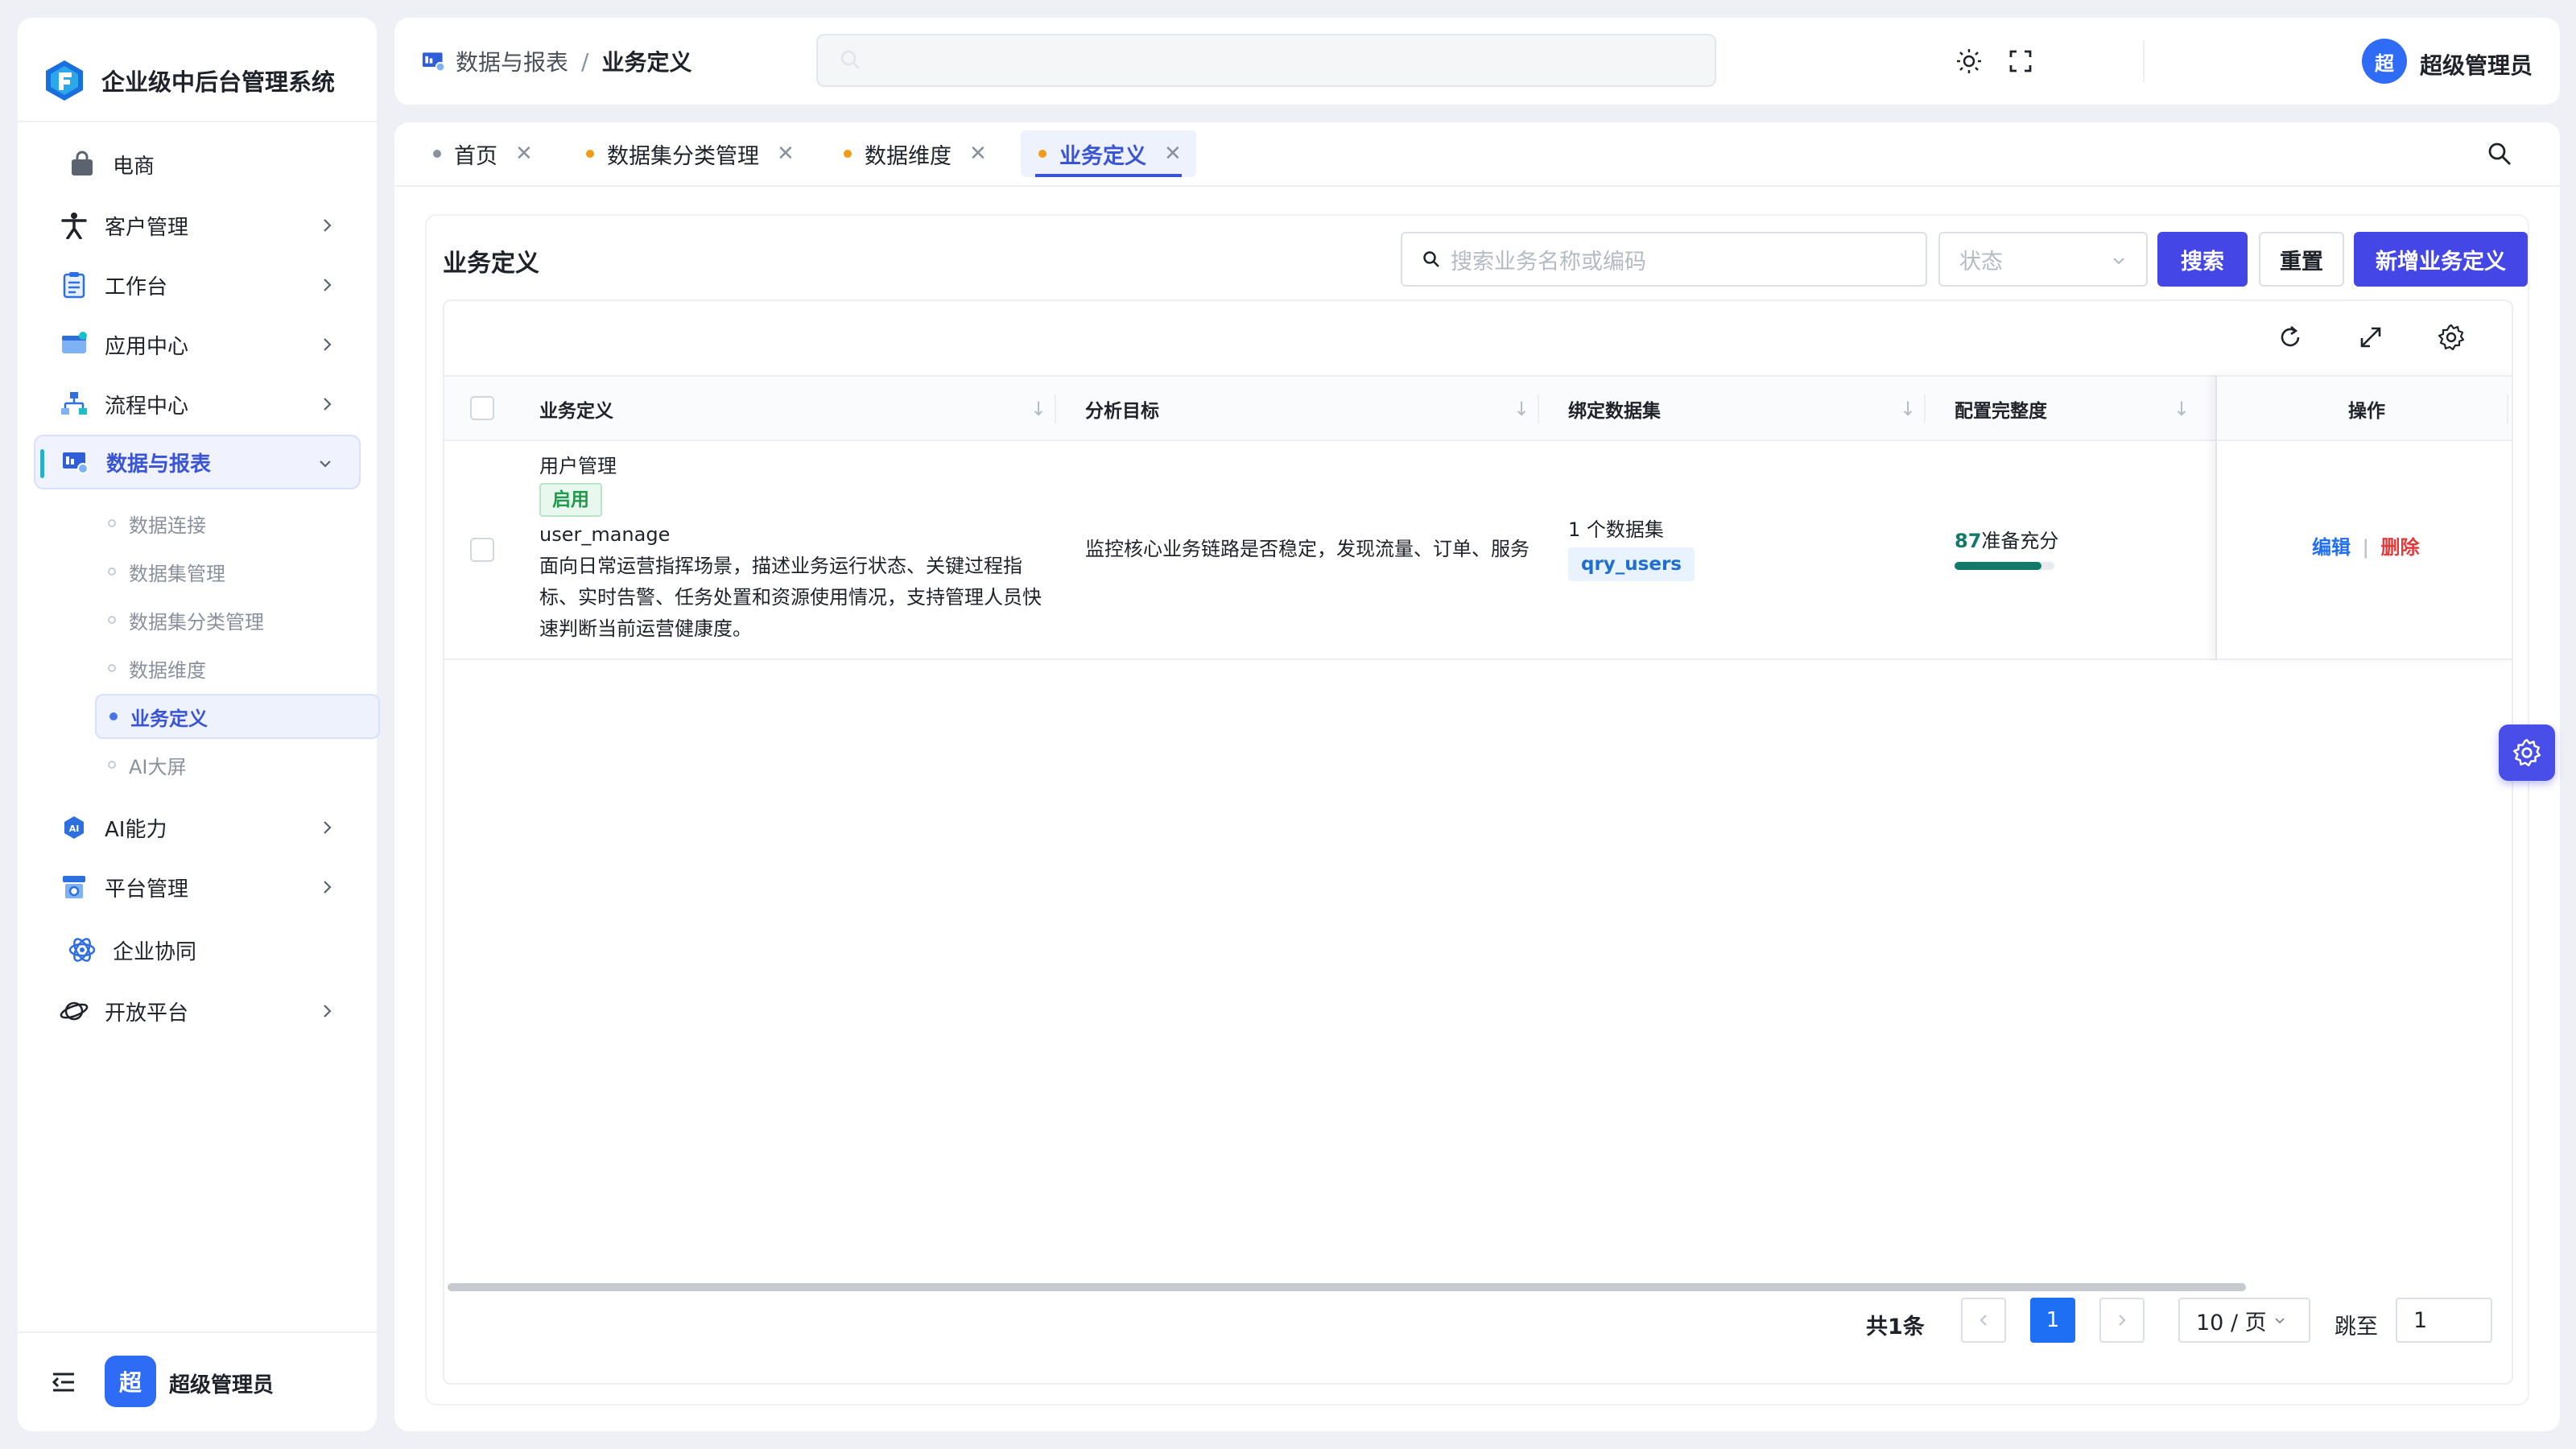 This screenshot has height=1449, width=2576. What do you see at coordinates (237, 523) in the screenshot?
I see `sidebar-subitem-data-connection: 数据连接` at bounding box center [237, 523].